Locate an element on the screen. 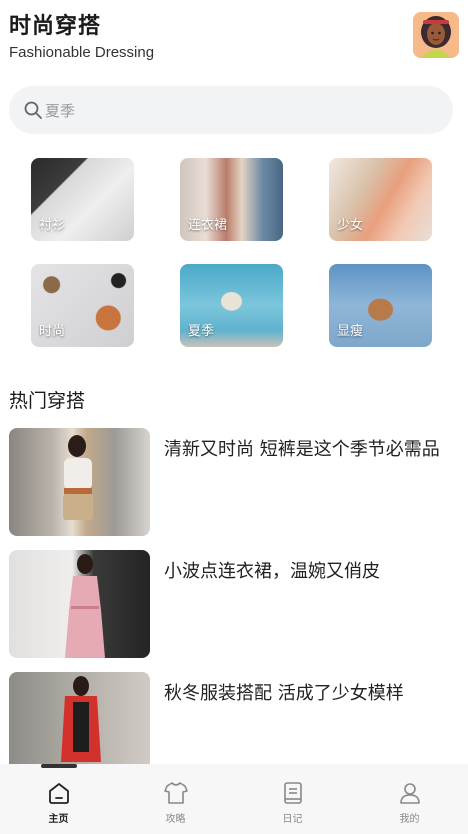  tab-label: 主页 is located at coordinates (58, 819).